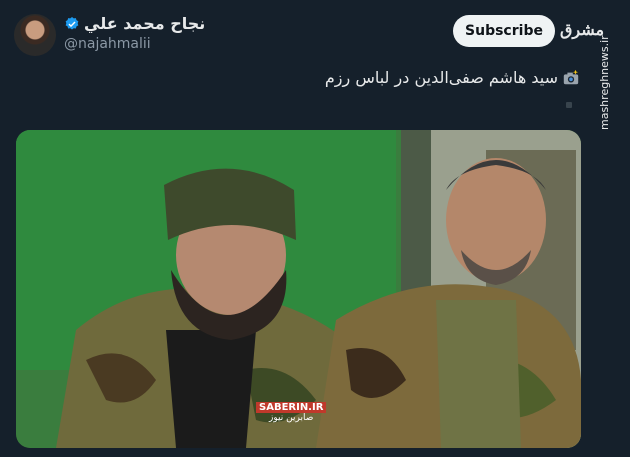 The image size is (630, 457). I want to click on tweet-body: سید هاشم صفی‌الدین در لباس رزم, so click(441, 77).